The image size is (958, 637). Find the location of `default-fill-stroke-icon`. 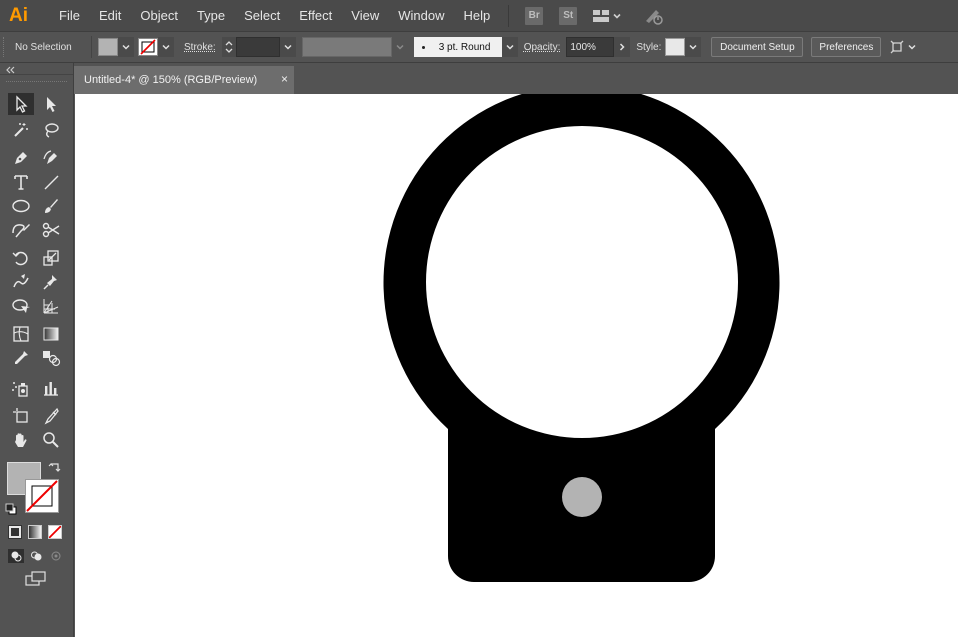

default-fill-stroke-icon is located at coordinates (11, 509).